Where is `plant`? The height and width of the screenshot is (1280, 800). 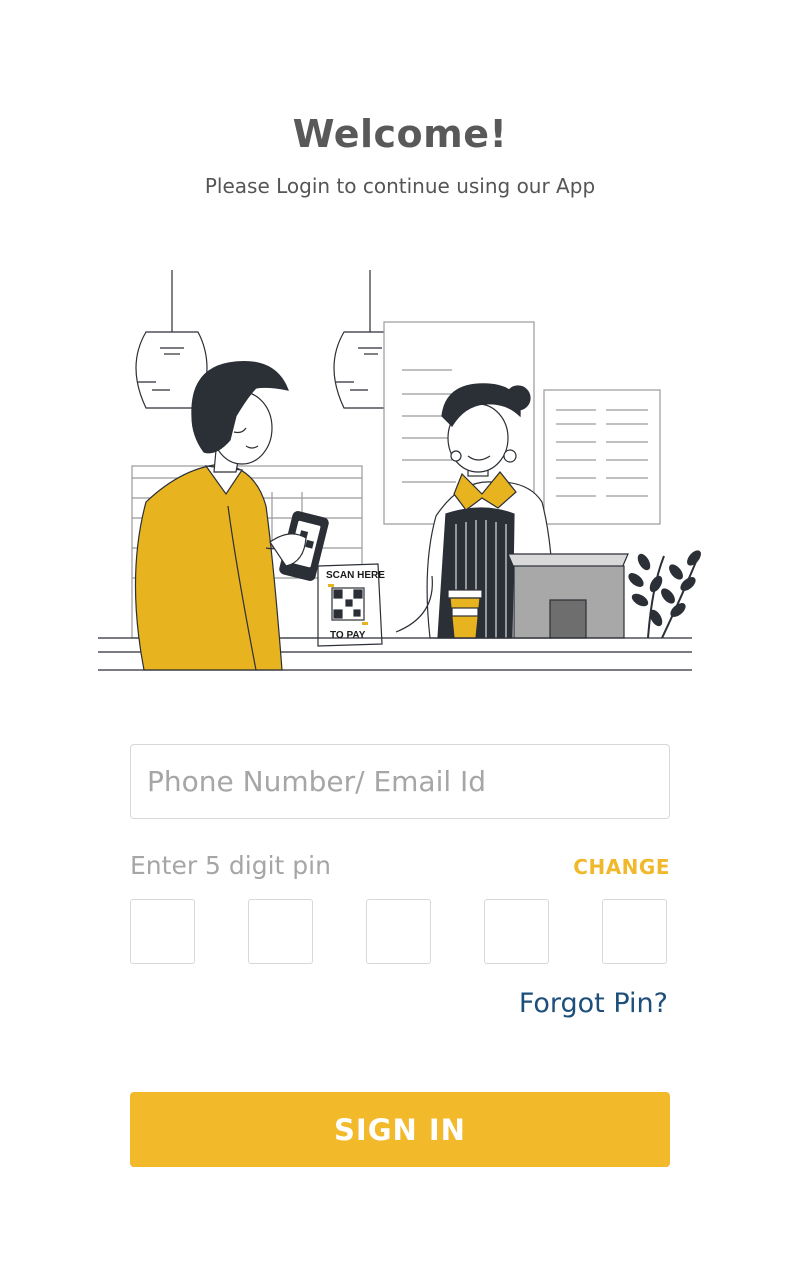 plant is located at coordinates (664, 594).